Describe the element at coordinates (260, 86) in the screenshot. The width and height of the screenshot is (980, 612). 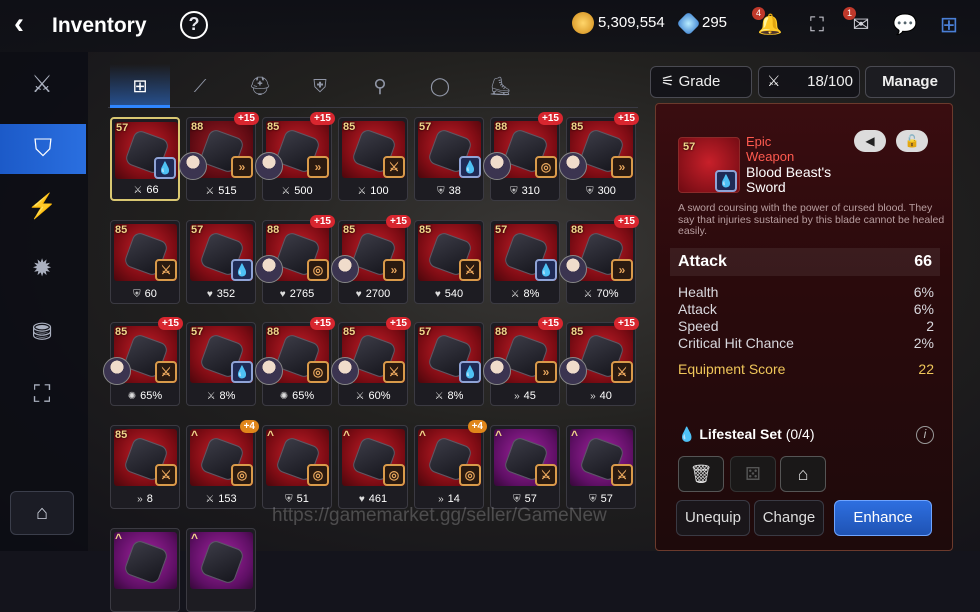
I see `tab-helmet-icon: ⛑` at that location.